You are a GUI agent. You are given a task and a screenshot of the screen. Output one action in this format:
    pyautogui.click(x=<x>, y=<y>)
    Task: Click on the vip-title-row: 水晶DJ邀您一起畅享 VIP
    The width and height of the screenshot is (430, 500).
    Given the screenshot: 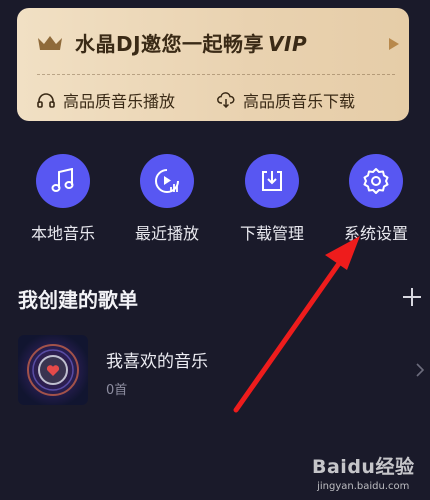 What is the action you would take?
    pyautogui.click(x=172, y=42)
    